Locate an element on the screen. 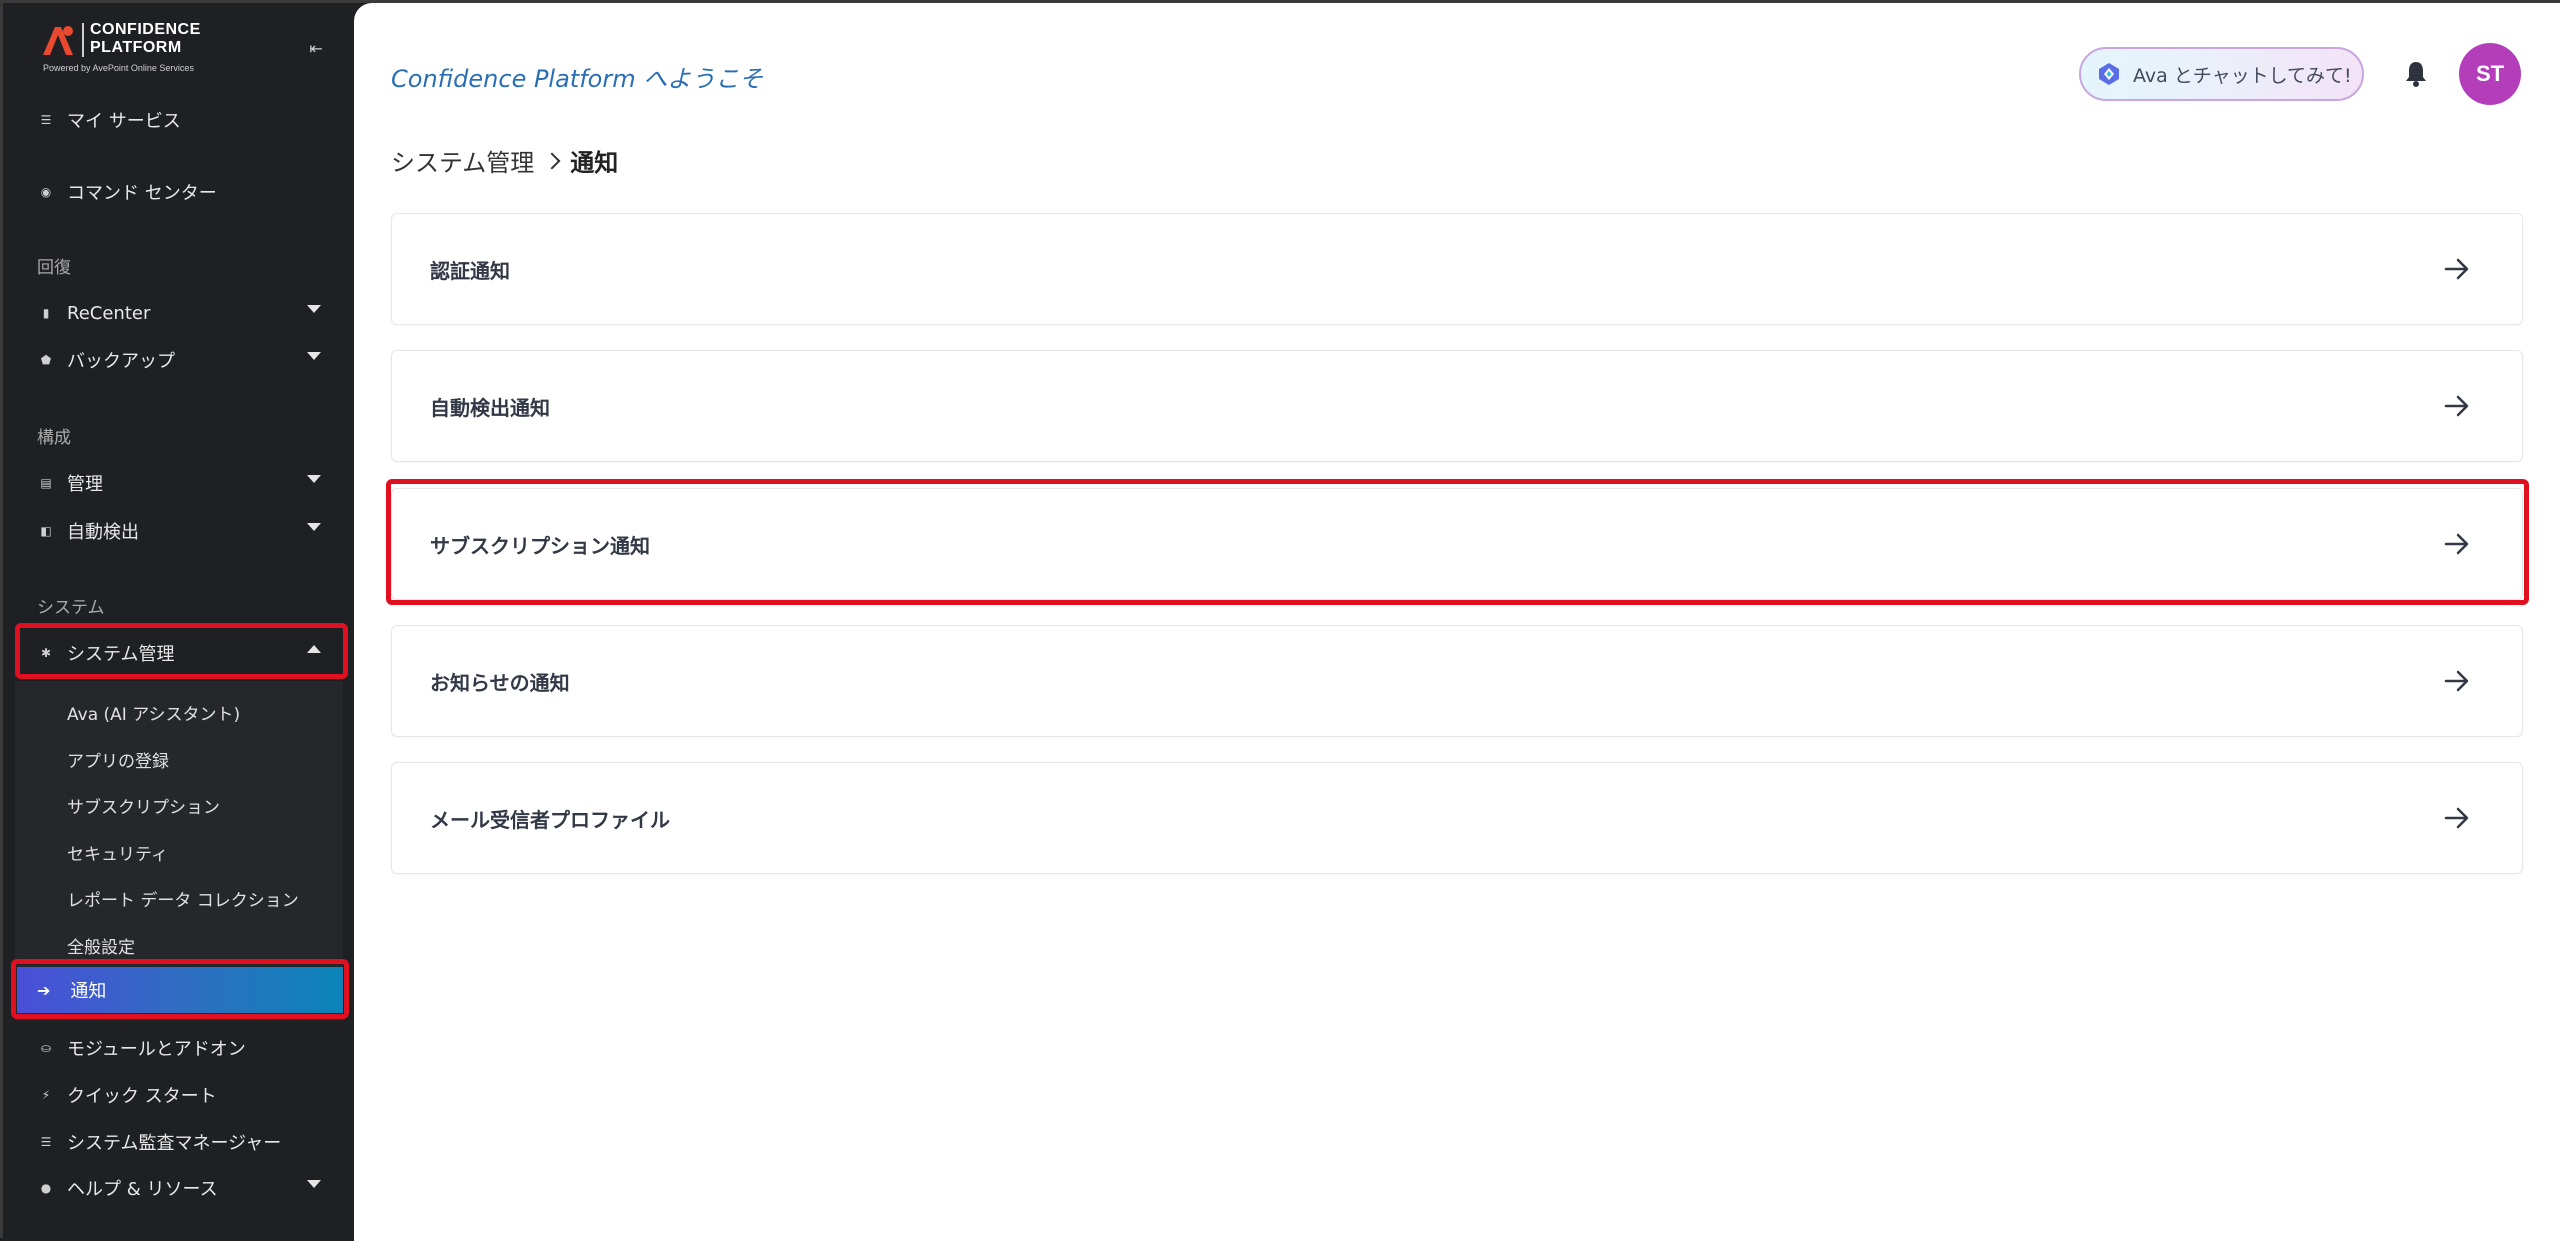 The height and width of the screenshot is (1241, 2560). bolt-icon: ⚡ is located at coordinates (46, 1095).